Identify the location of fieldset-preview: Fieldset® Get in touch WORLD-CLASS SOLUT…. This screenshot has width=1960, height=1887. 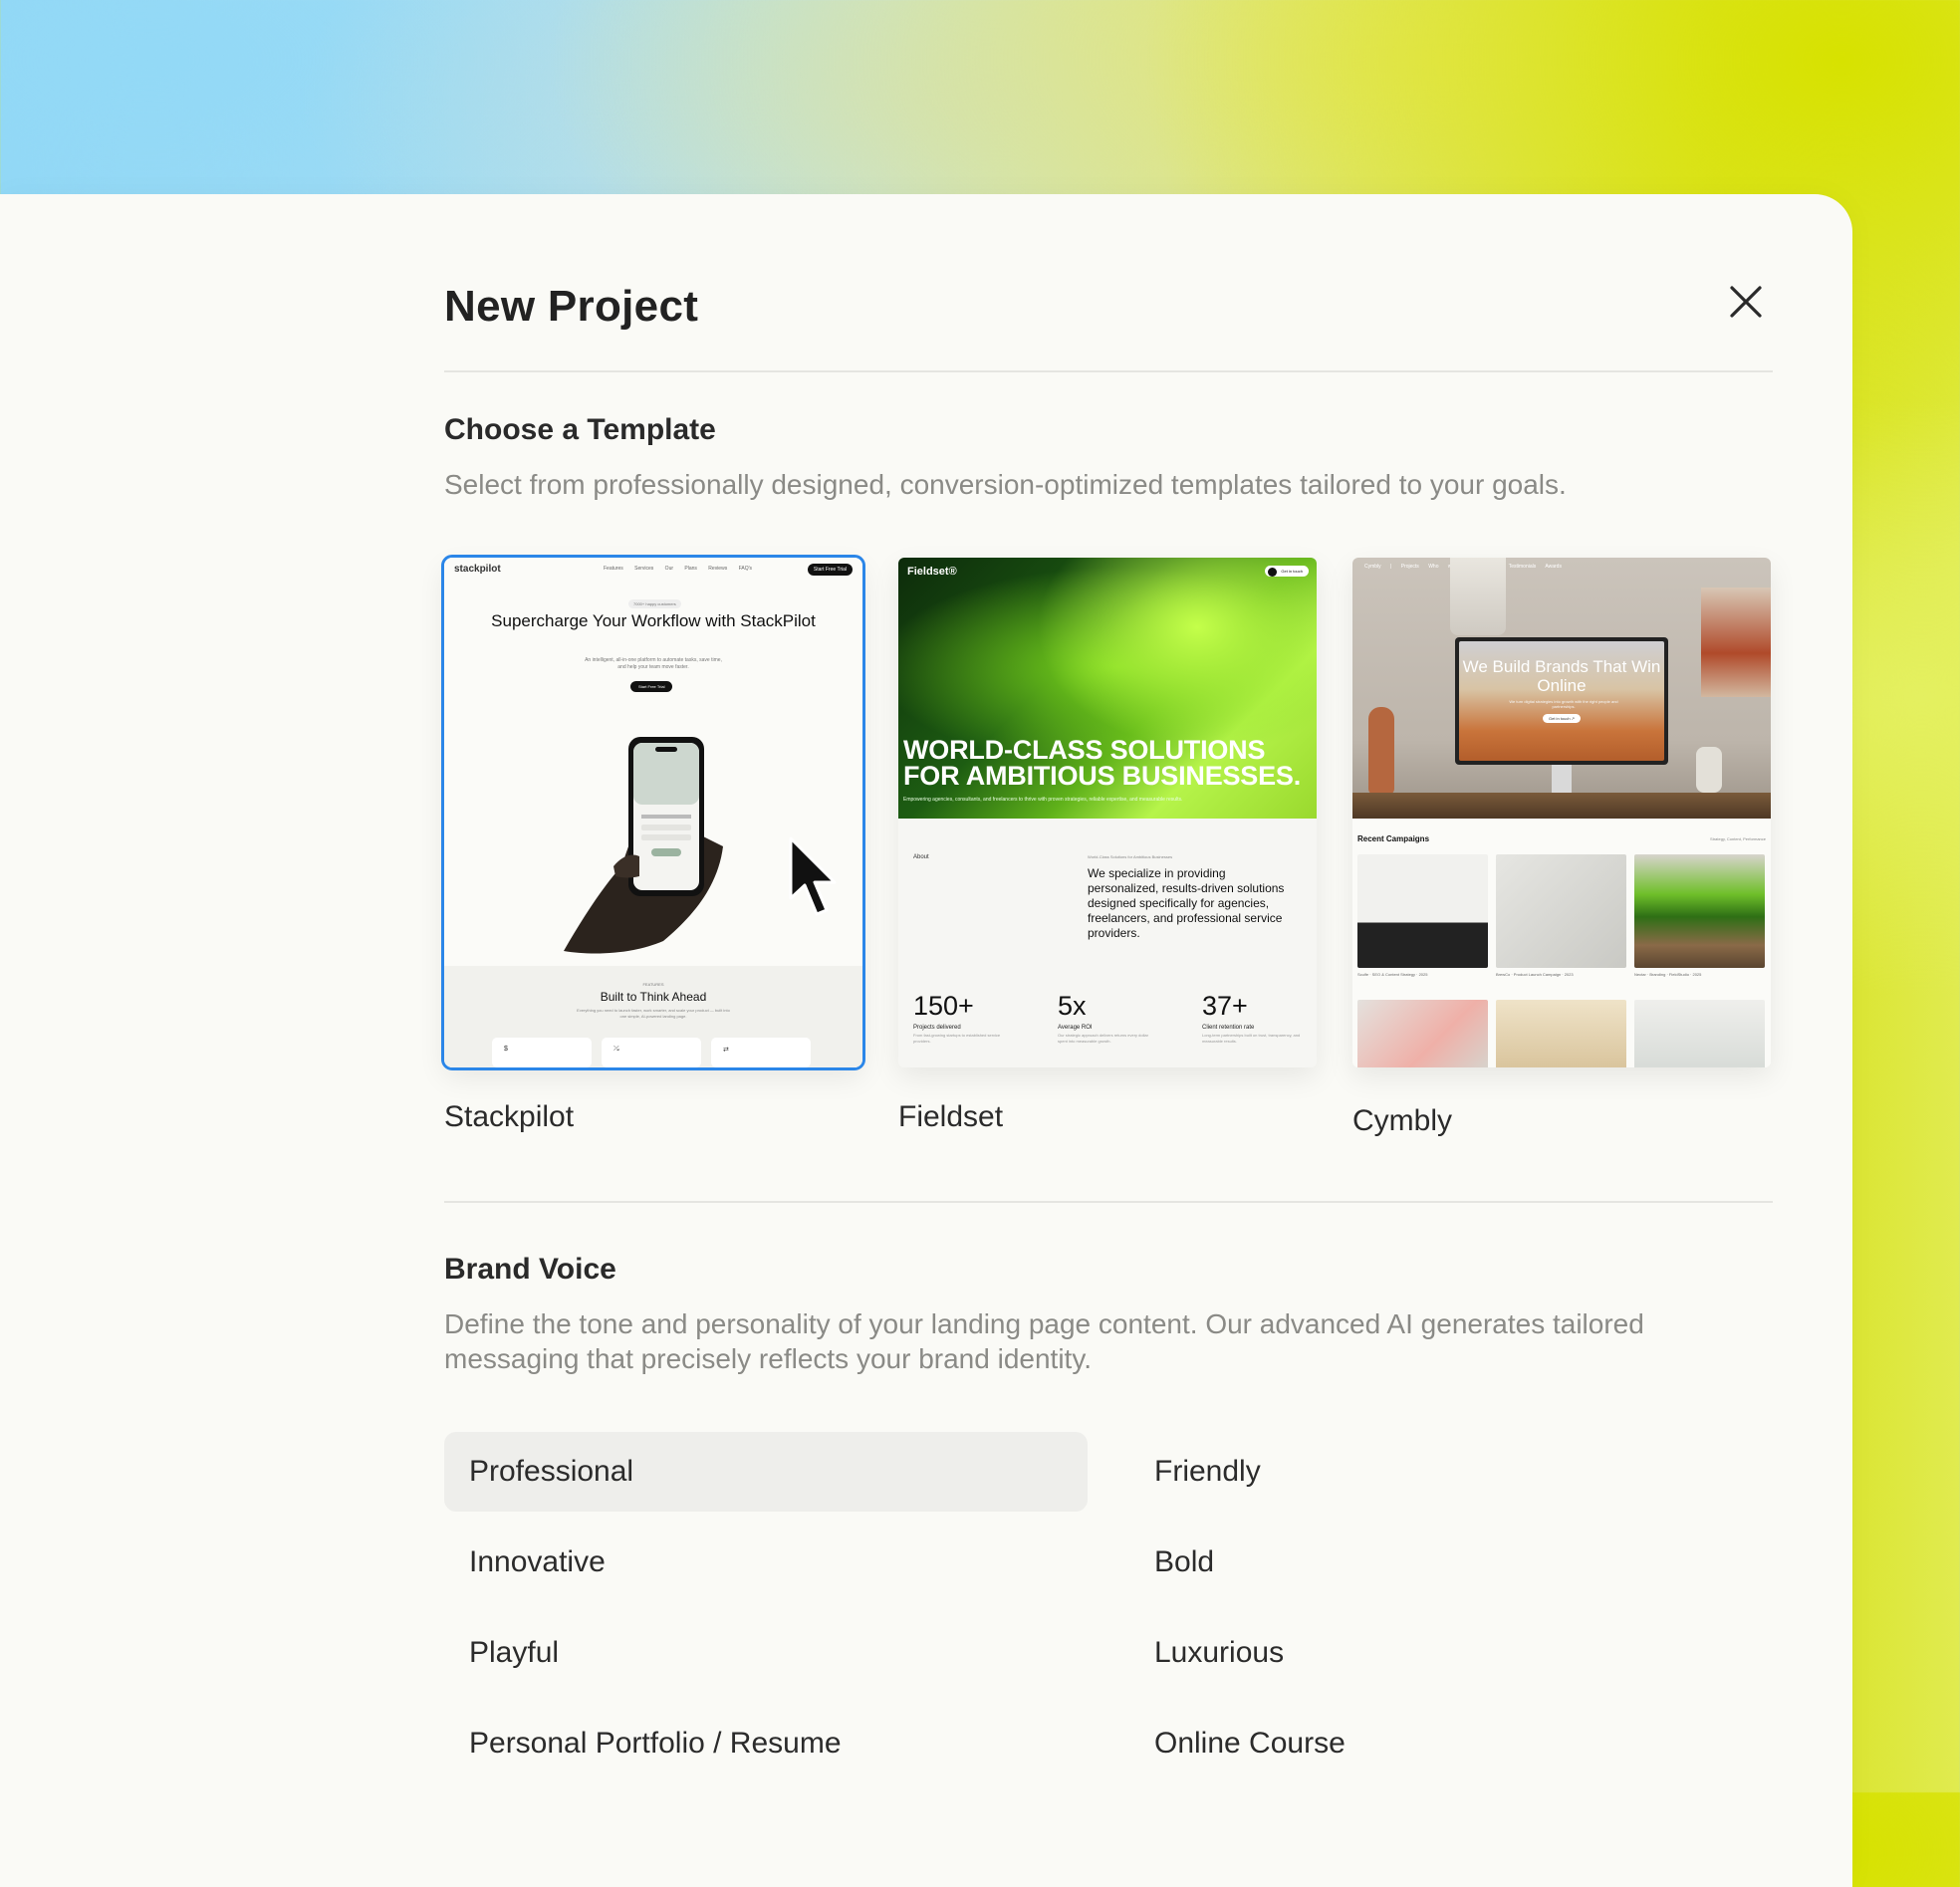
(1107, 812).